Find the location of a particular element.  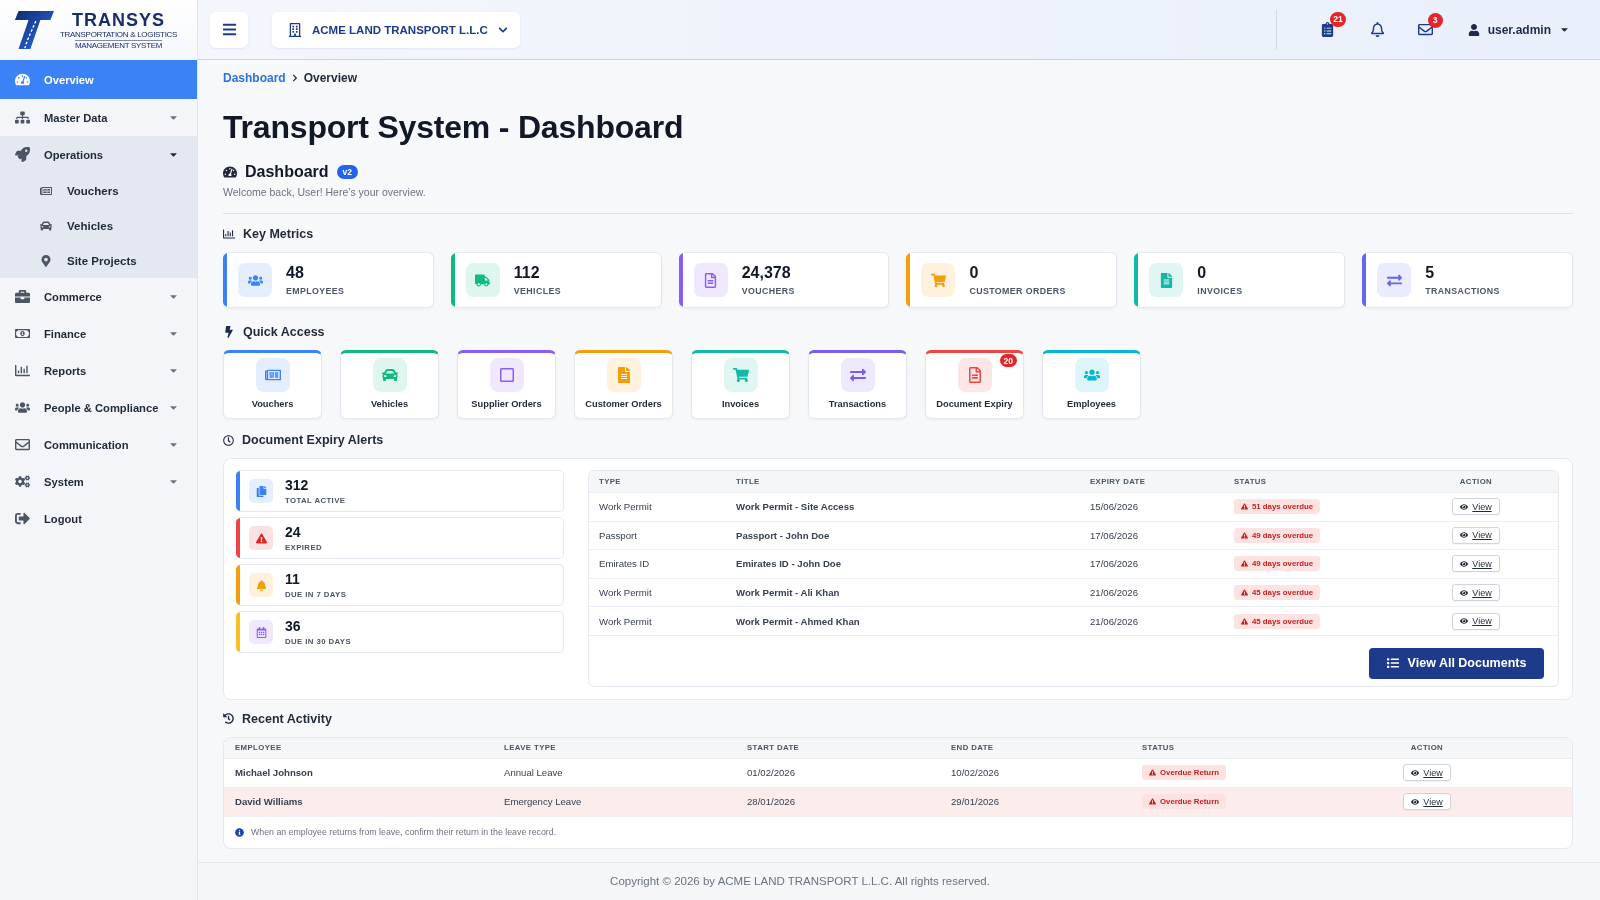

history-icon is located at coordinates (228, 719).